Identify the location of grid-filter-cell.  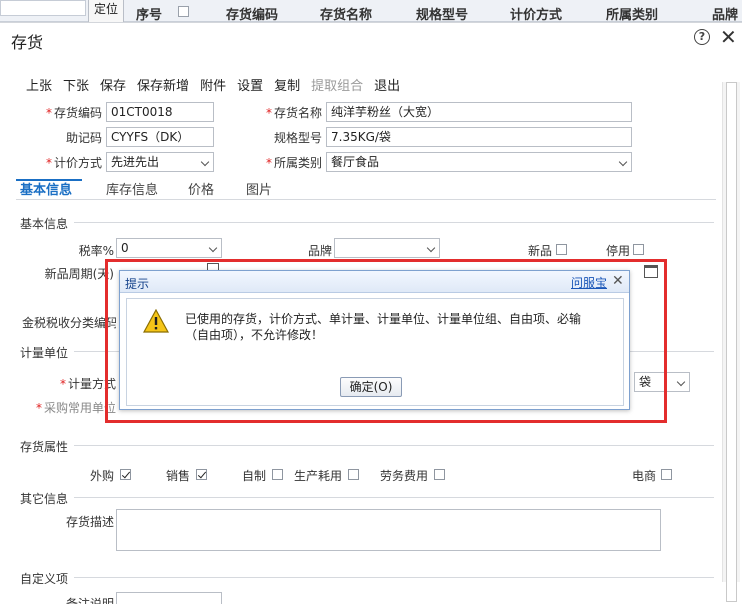
(43, 8).